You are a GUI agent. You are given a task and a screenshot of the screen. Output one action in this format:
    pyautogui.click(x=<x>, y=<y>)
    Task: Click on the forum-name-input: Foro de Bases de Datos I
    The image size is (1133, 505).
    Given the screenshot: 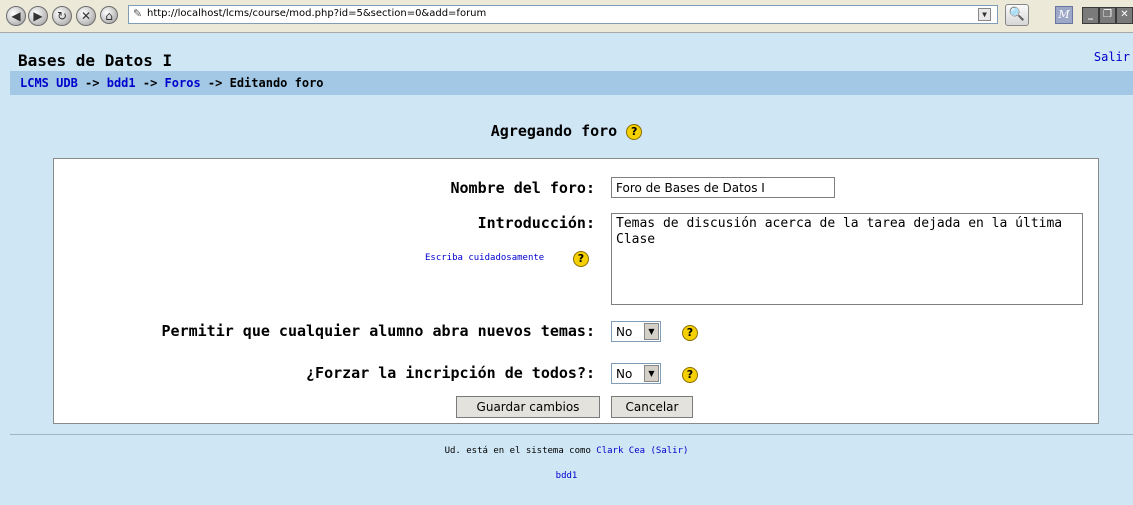 What is the action you would take?
    pyautogui.click(x=723, y=187)
    